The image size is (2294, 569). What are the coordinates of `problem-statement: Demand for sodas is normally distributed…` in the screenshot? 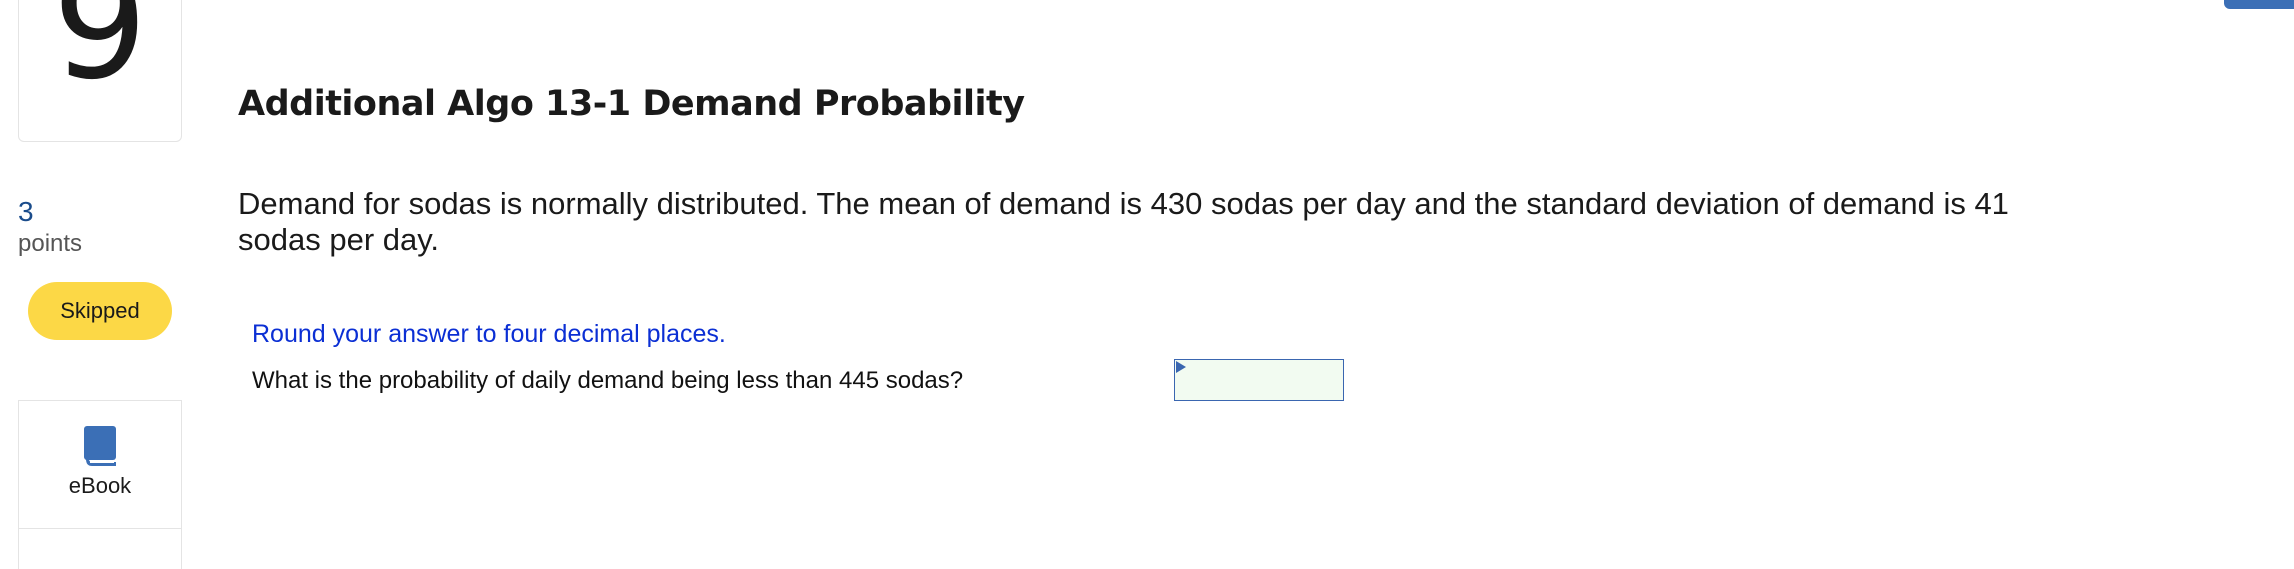 It's located at (1123, 221).